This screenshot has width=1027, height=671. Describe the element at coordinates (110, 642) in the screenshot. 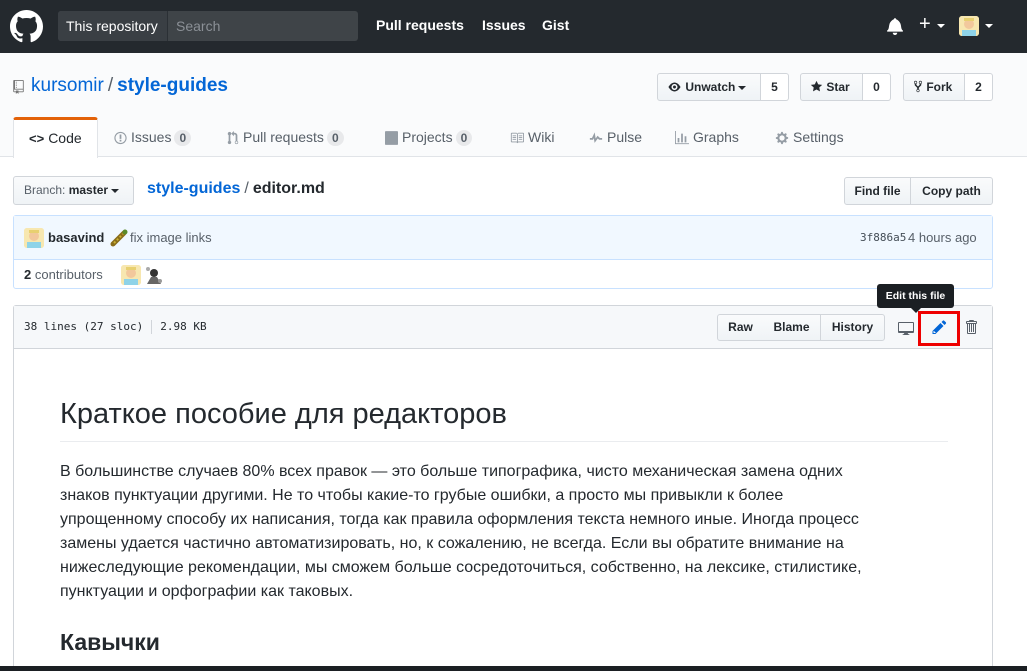

I see `readme-subheading: Кавычки` at that location.